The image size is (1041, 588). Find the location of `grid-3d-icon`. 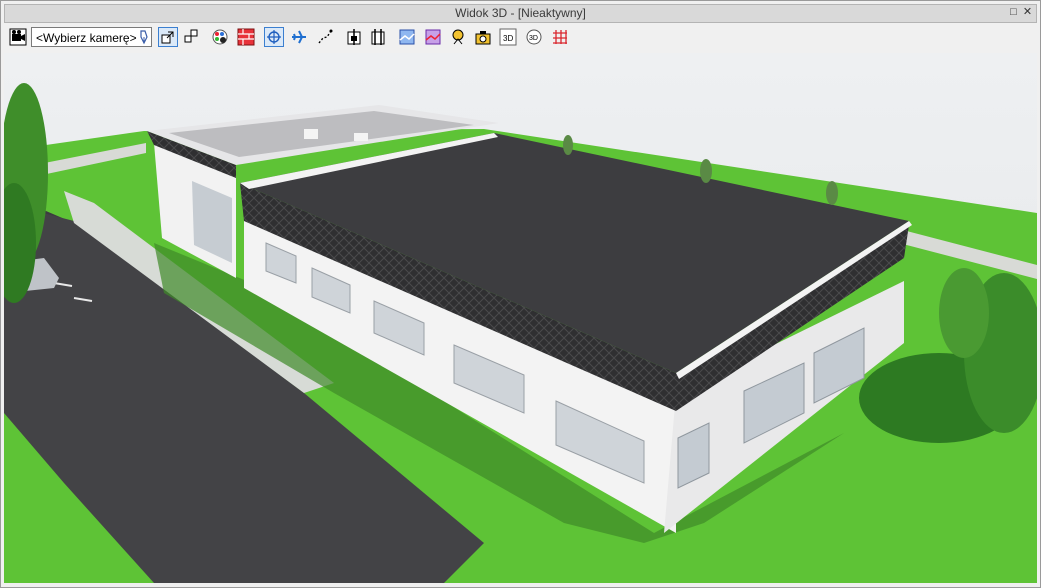

grid-3d-icon is located at coordinates (560, 37).